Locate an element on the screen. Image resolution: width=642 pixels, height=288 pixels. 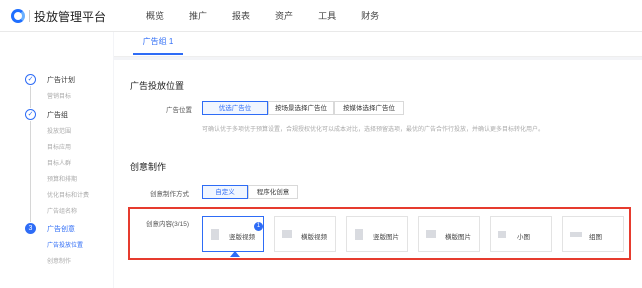
group-image-icon is located at coordinates (576, 234).